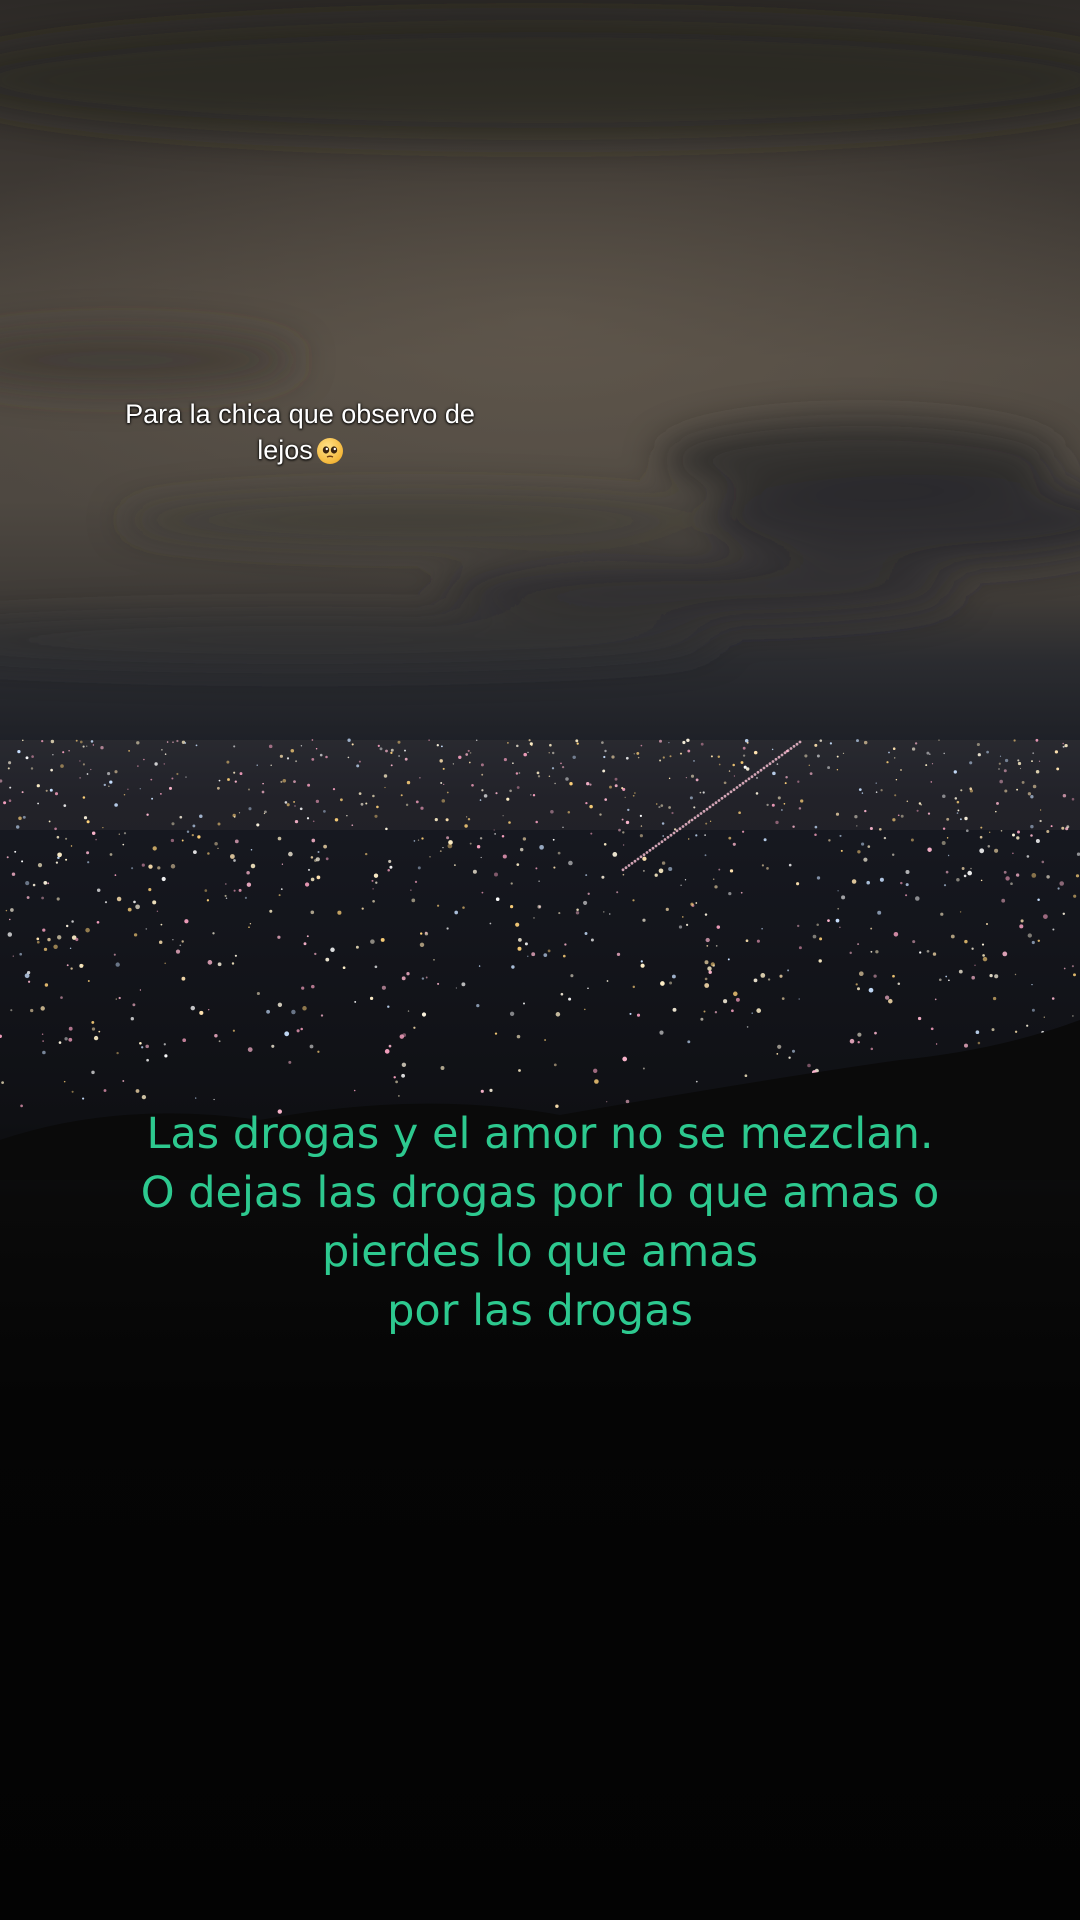 Image resolution: width=1080 pixels, height=1920 pixels. What do you see at coordinates (540, 1252) in the screenshot?
I see `quote-line-3: pierdes lo que amas` at bounding box center [540, 1252].